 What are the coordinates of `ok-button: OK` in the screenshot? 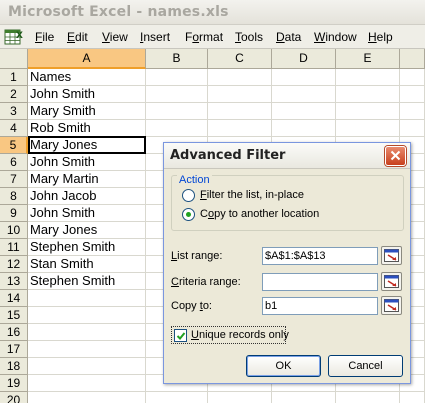 It's located at (283, 366).